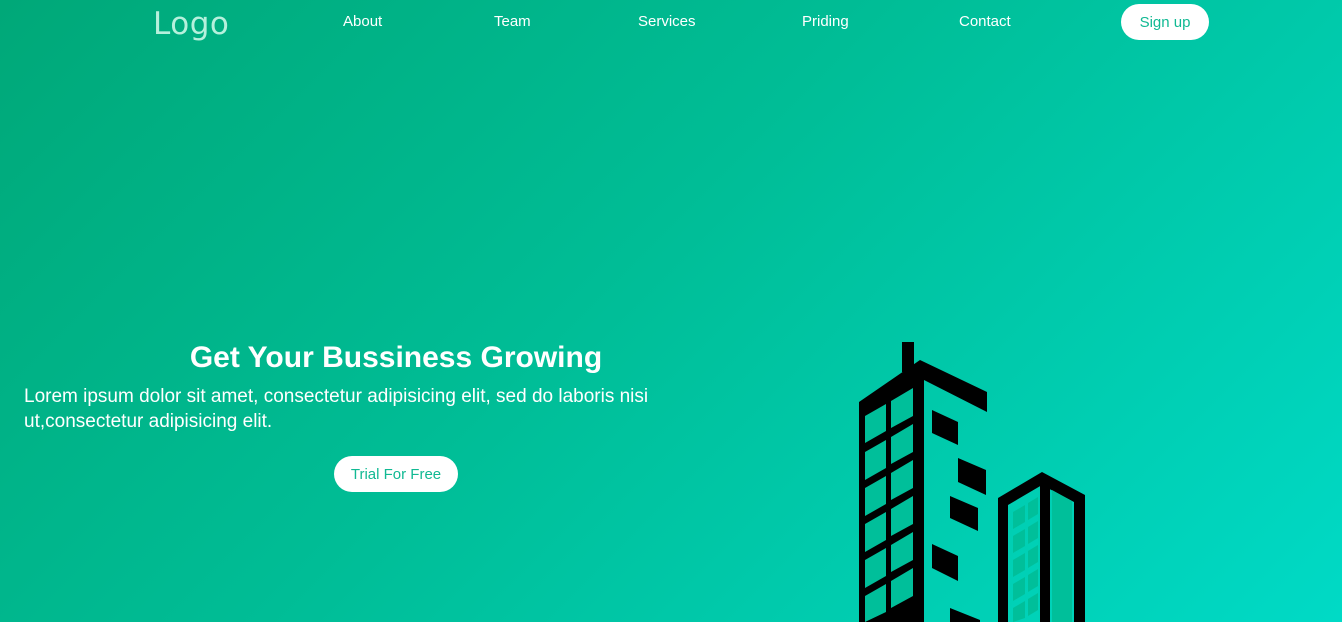  What do you see at coordinates (512, 21) in the screenshot?
I see `nav-link-team: Team` at bounding box center [512, 21].